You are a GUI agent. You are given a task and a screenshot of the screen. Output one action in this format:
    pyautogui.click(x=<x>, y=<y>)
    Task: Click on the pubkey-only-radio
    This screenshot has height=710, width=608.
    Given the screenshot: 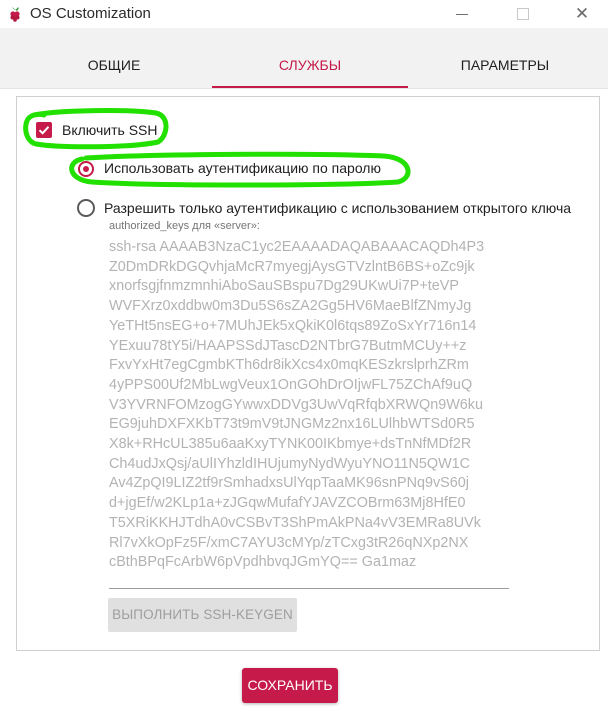 What is the action you would take?
    pyautogui.click(x=86, y=208)
    